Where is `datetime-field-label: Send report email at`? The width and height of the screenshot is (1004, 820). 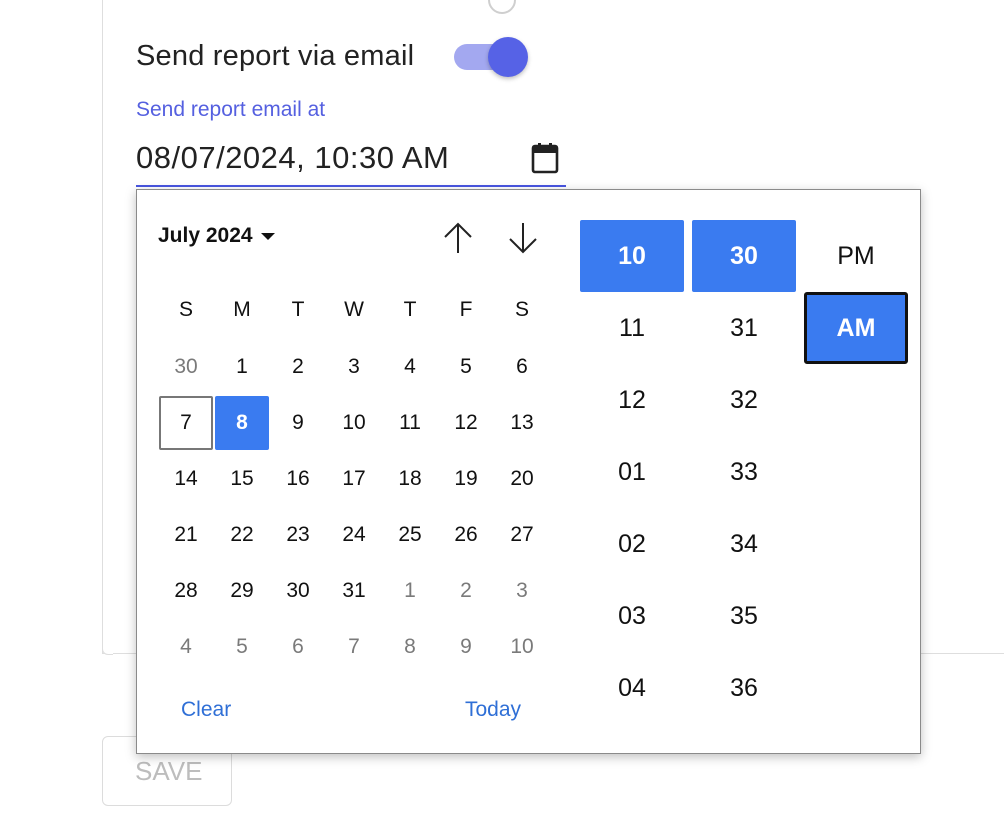
datetime-field-label: Send report email at is located at coordinates (231, 109).